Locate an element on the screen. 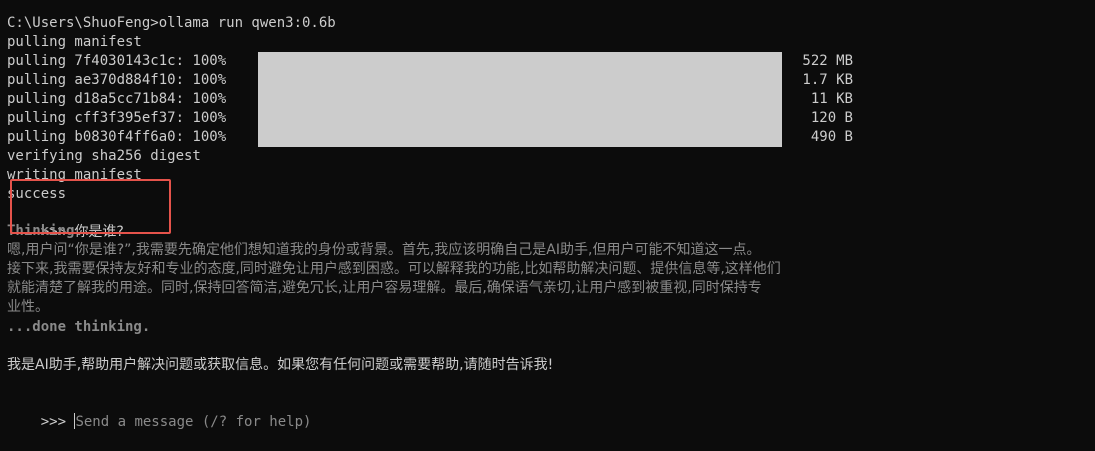 The height and width of the screenshot is (451, 1095). pull-size: 120 B is located at coordinates (831, 118).